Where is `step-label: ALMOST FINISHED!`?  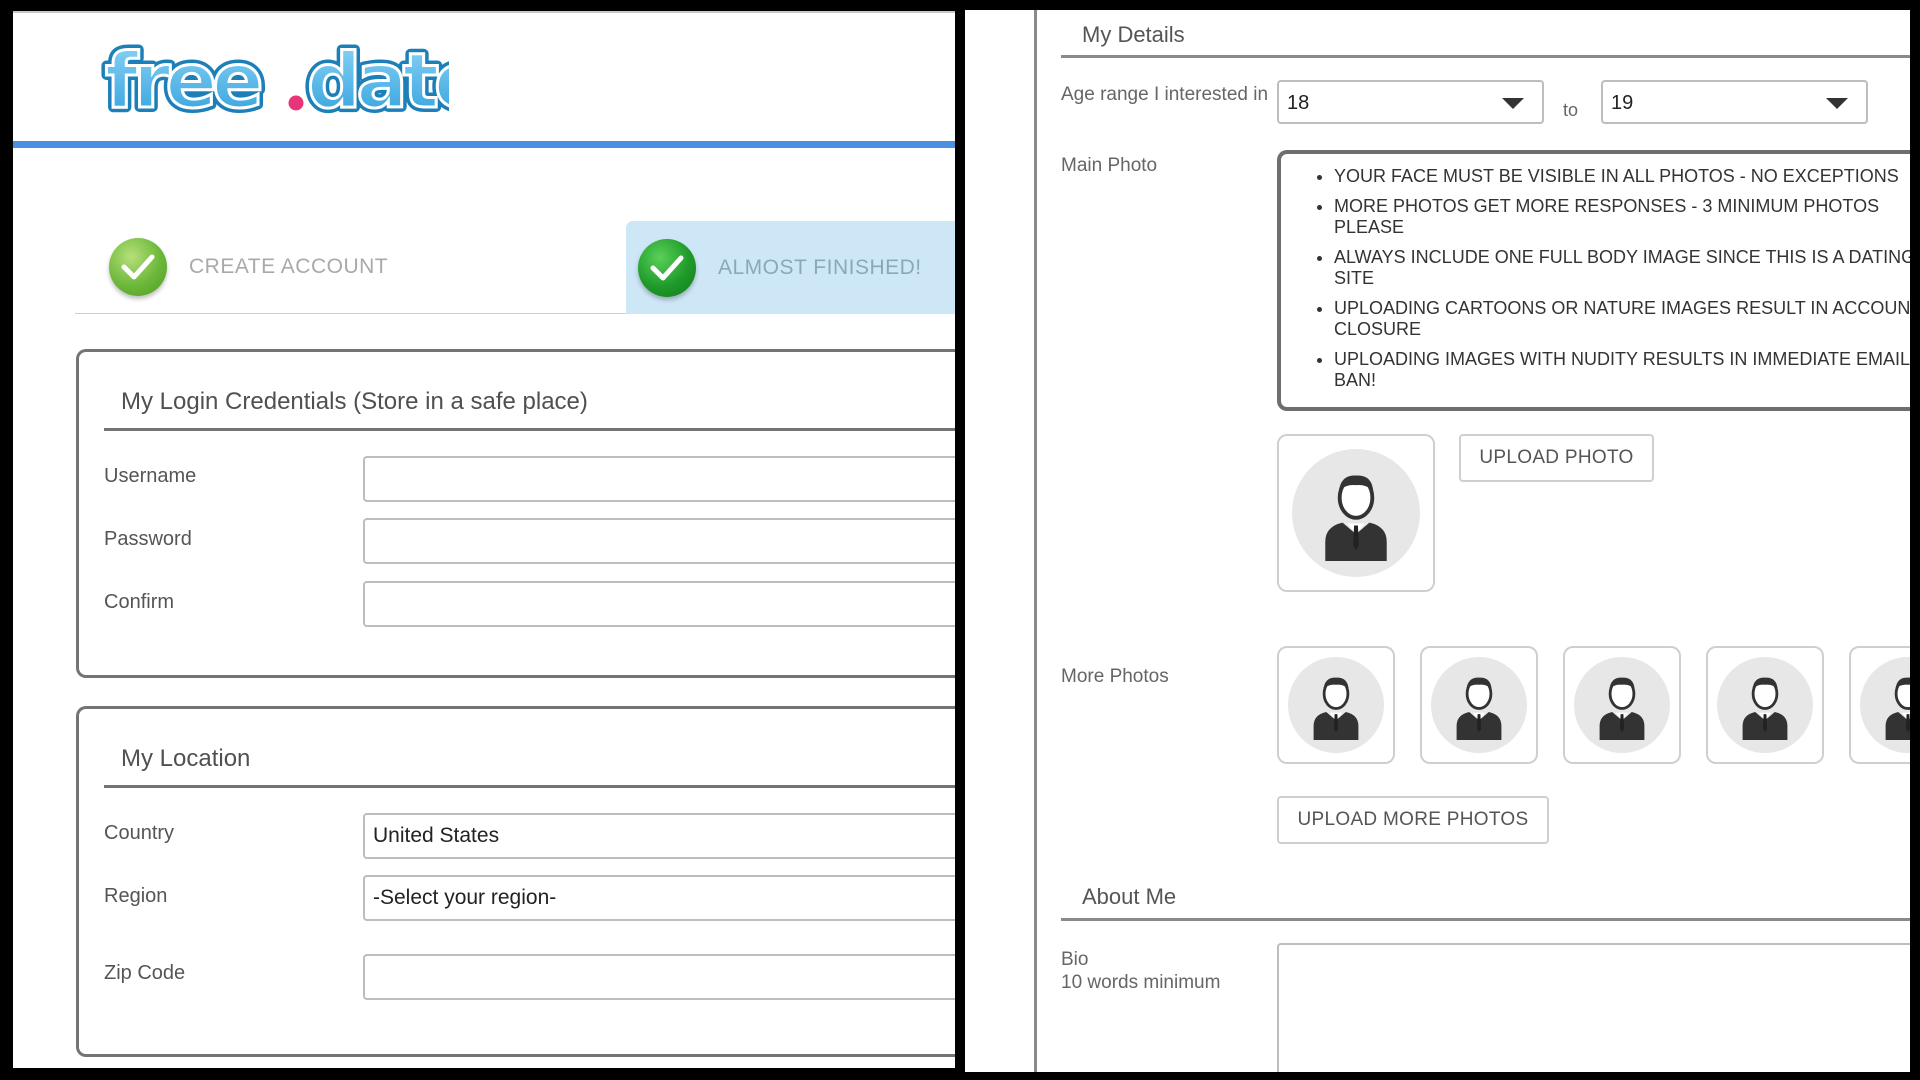 step-label: ALMOST FINISHED! is located at coordinates (820, 267).